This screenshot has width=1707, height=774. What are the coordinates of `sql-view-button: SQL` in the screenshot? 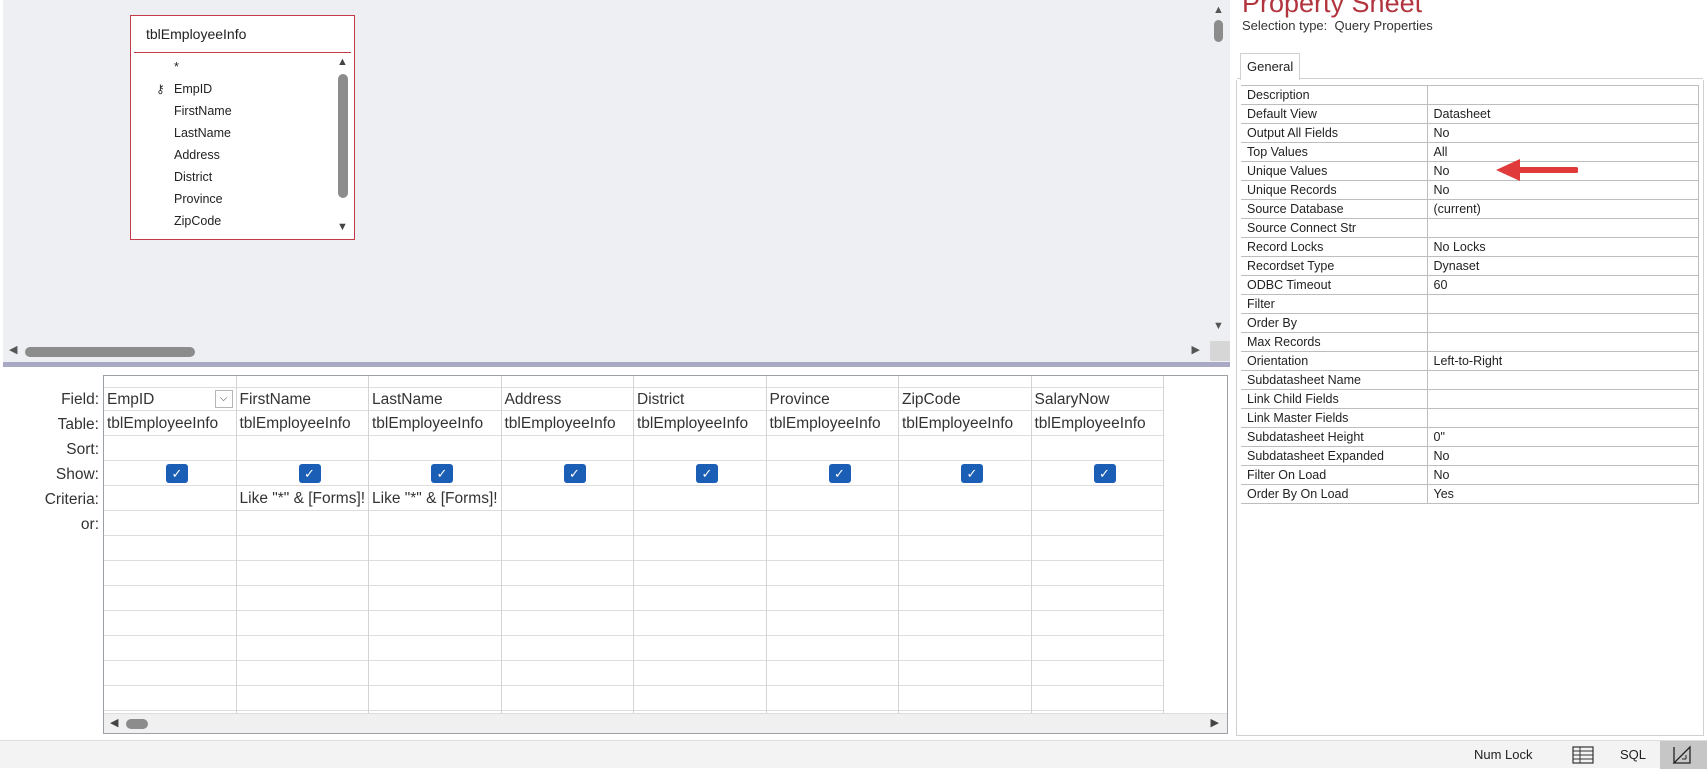 It's located at (1633, 754).